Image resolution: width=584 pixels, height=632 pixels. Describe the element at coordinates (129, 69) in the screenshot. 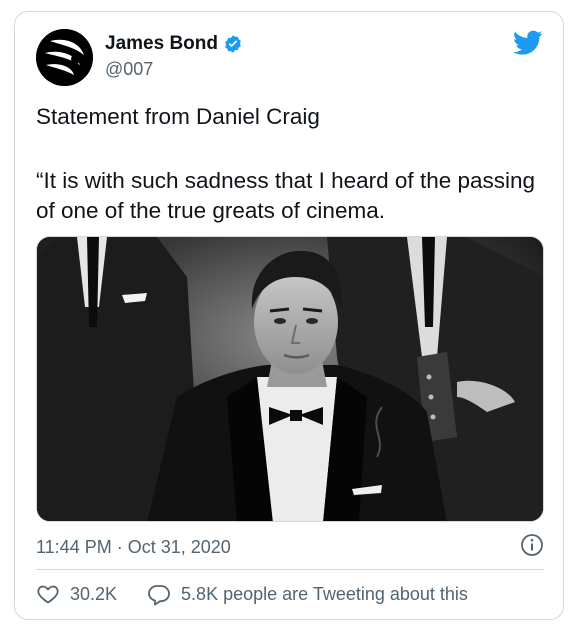

I see `author-handle: @007` at that location.